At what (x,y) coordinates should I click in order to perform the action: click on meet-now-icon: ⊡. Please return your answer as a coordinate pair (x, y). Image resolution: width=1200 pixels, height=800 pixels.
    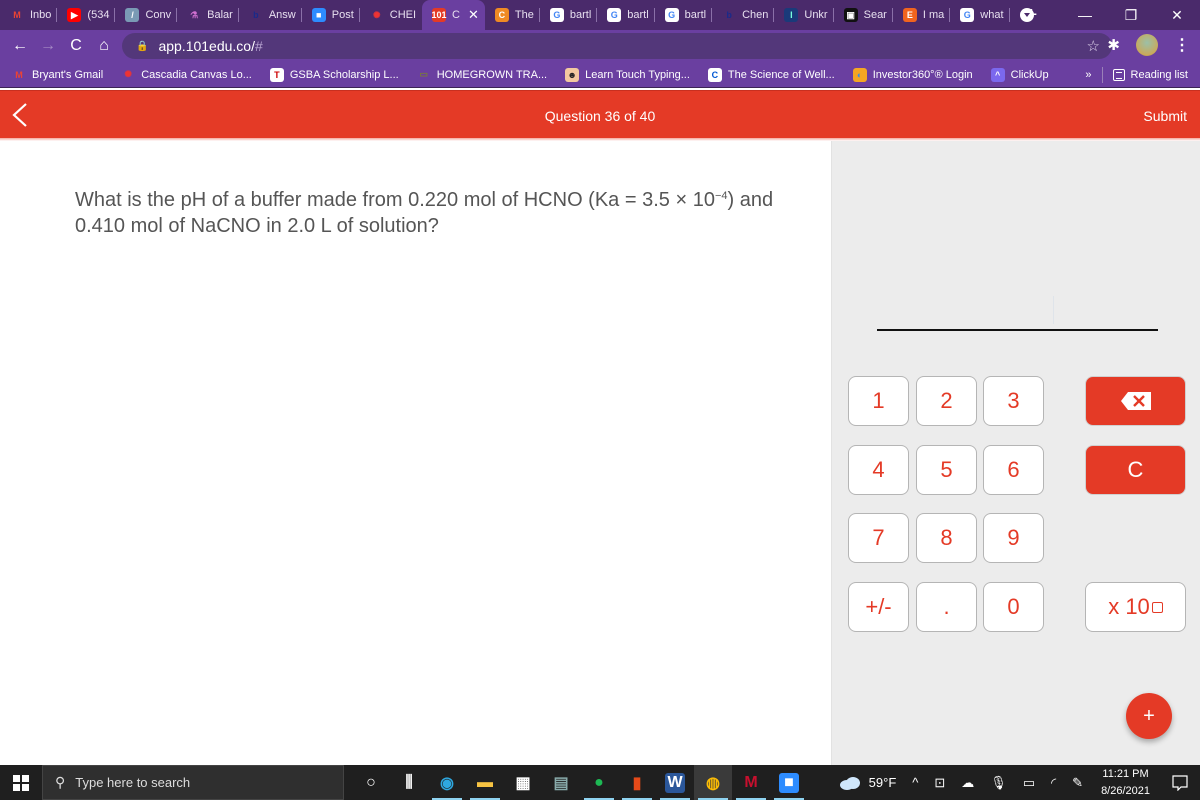
    Looking at the image, I should click on (939, 783).